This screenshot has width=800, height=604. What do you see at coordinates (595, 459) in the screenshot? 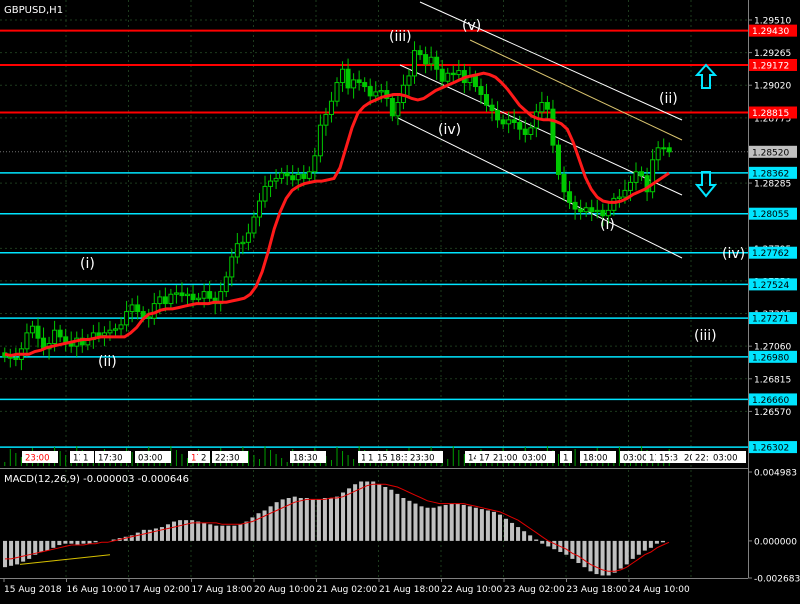
I see `time-marker-label: 18:00` at bounding box center [595, 459].